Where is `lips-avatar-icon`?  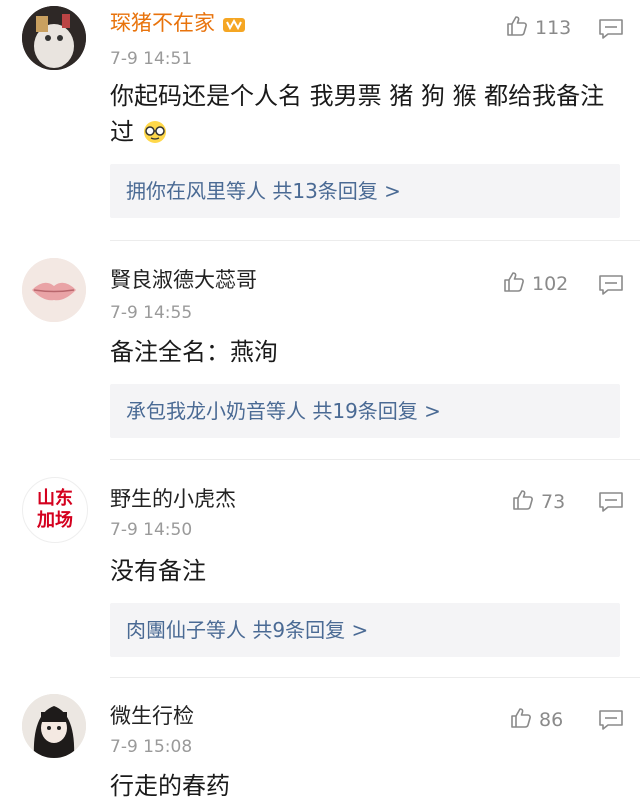
lips-avatar-icon is located at coordinates (54, 290).